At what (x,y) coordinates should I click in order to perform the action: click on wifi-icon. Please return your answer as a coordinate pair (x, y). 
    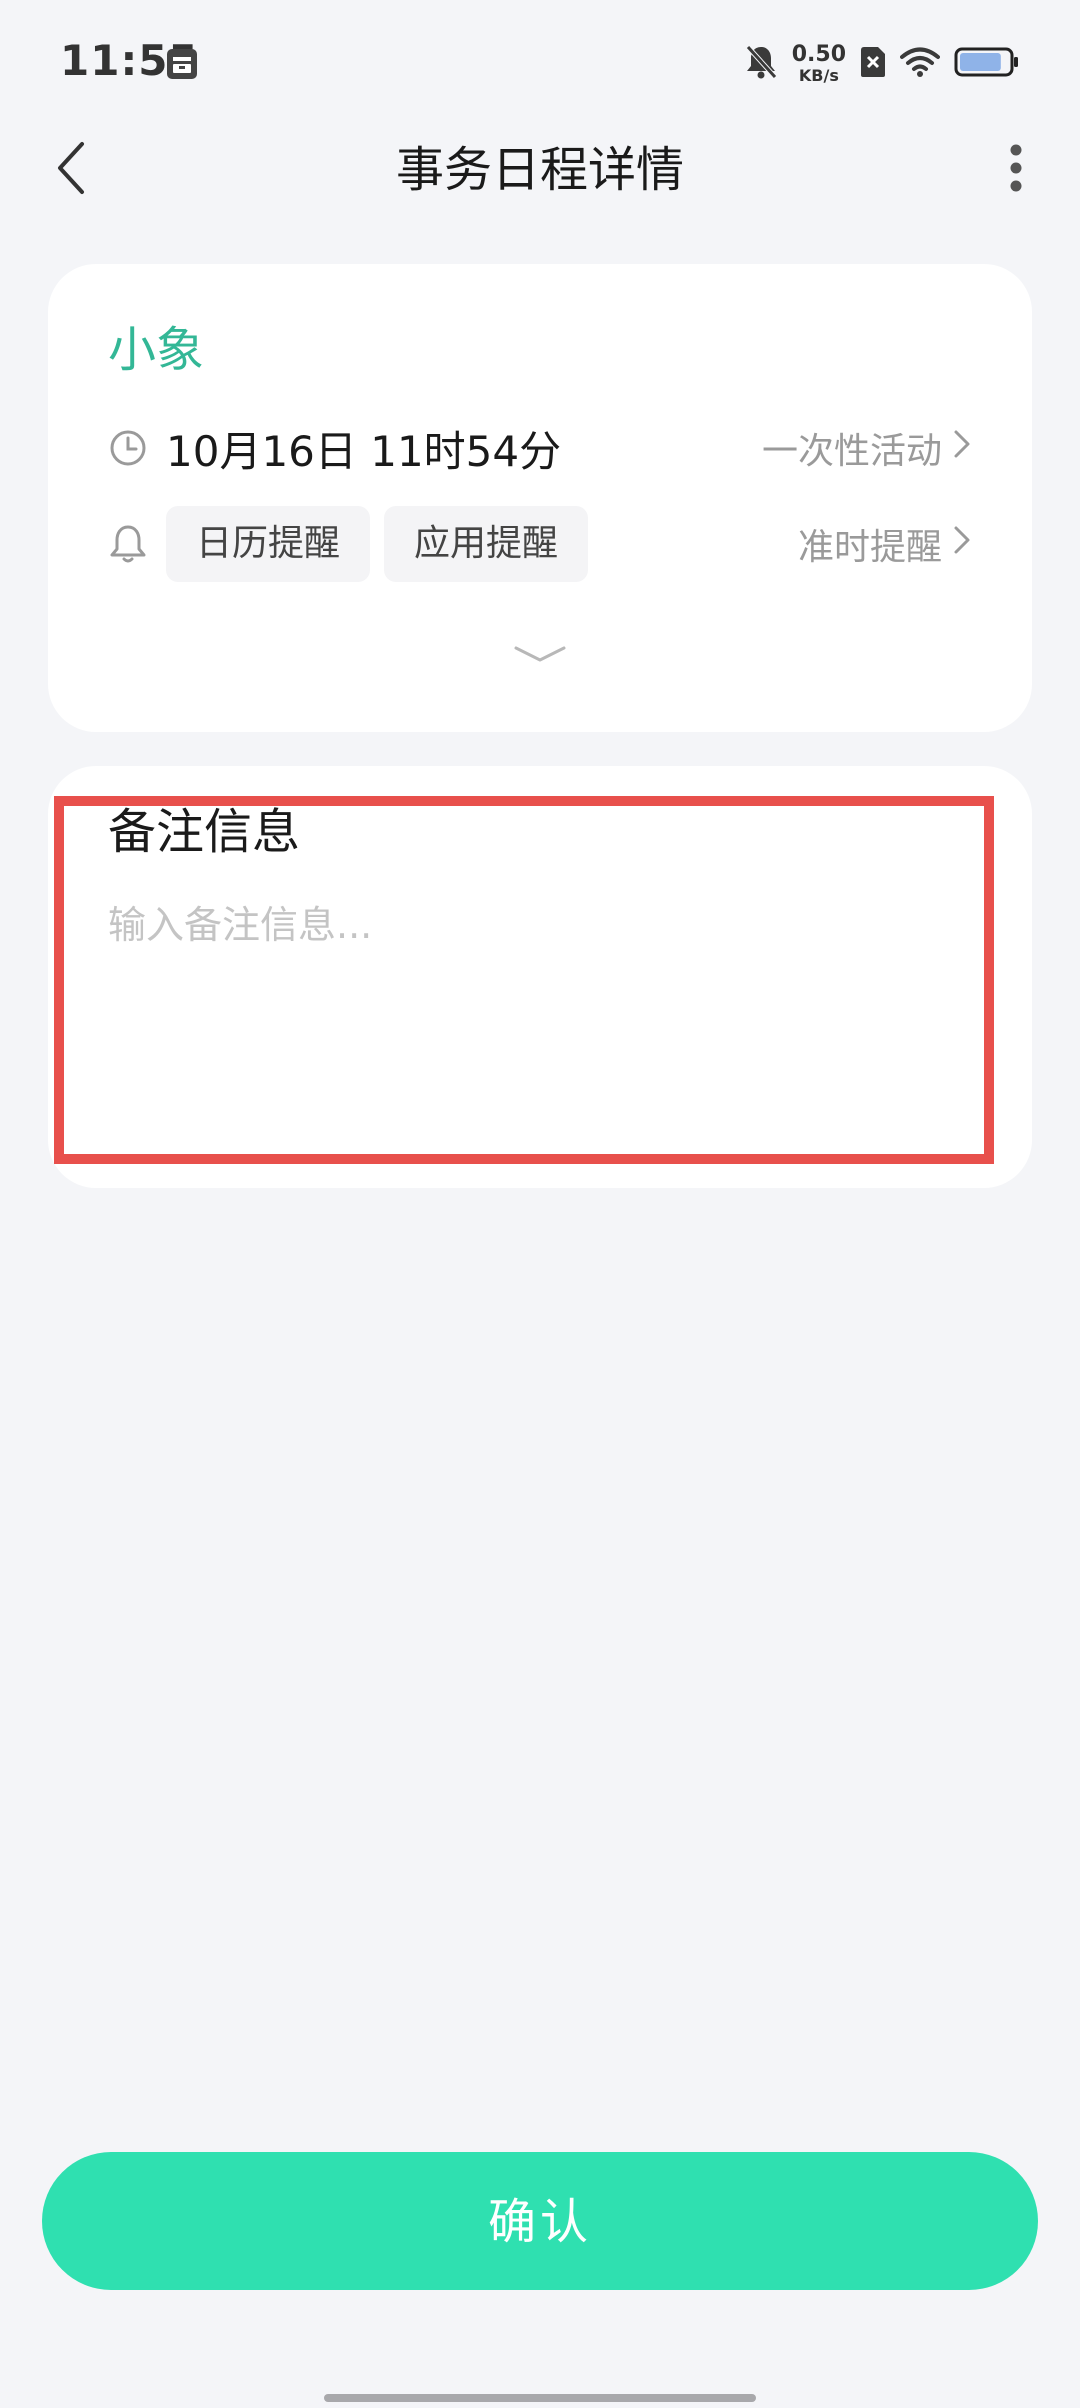
    Looking at the image, I should click on (920, 64).